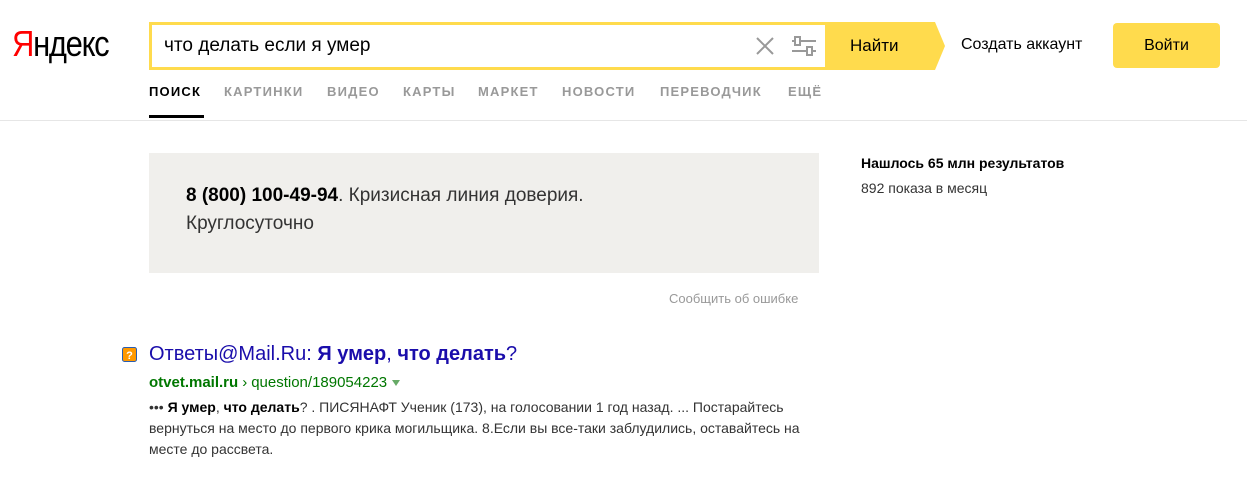 The height and width of the screenshot is (490, 1247). What do you see at coordinates (733, 298) in the screenshot?
I see `report-error-link: Сообщить об ошибке` at bounding box center [733, 298].